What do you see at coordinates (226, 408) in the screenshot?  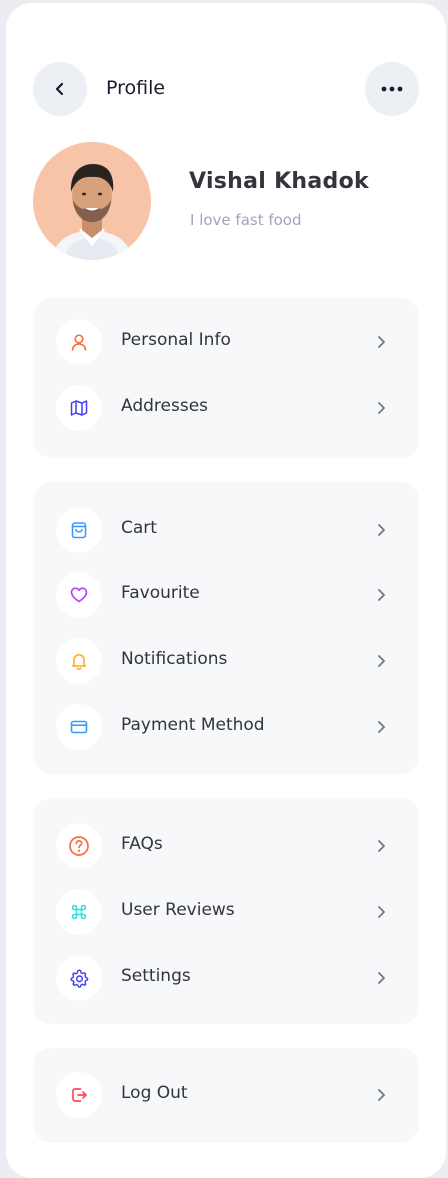 I see `menu-item-addresses: Addresses` at bounding box center [226, 408].